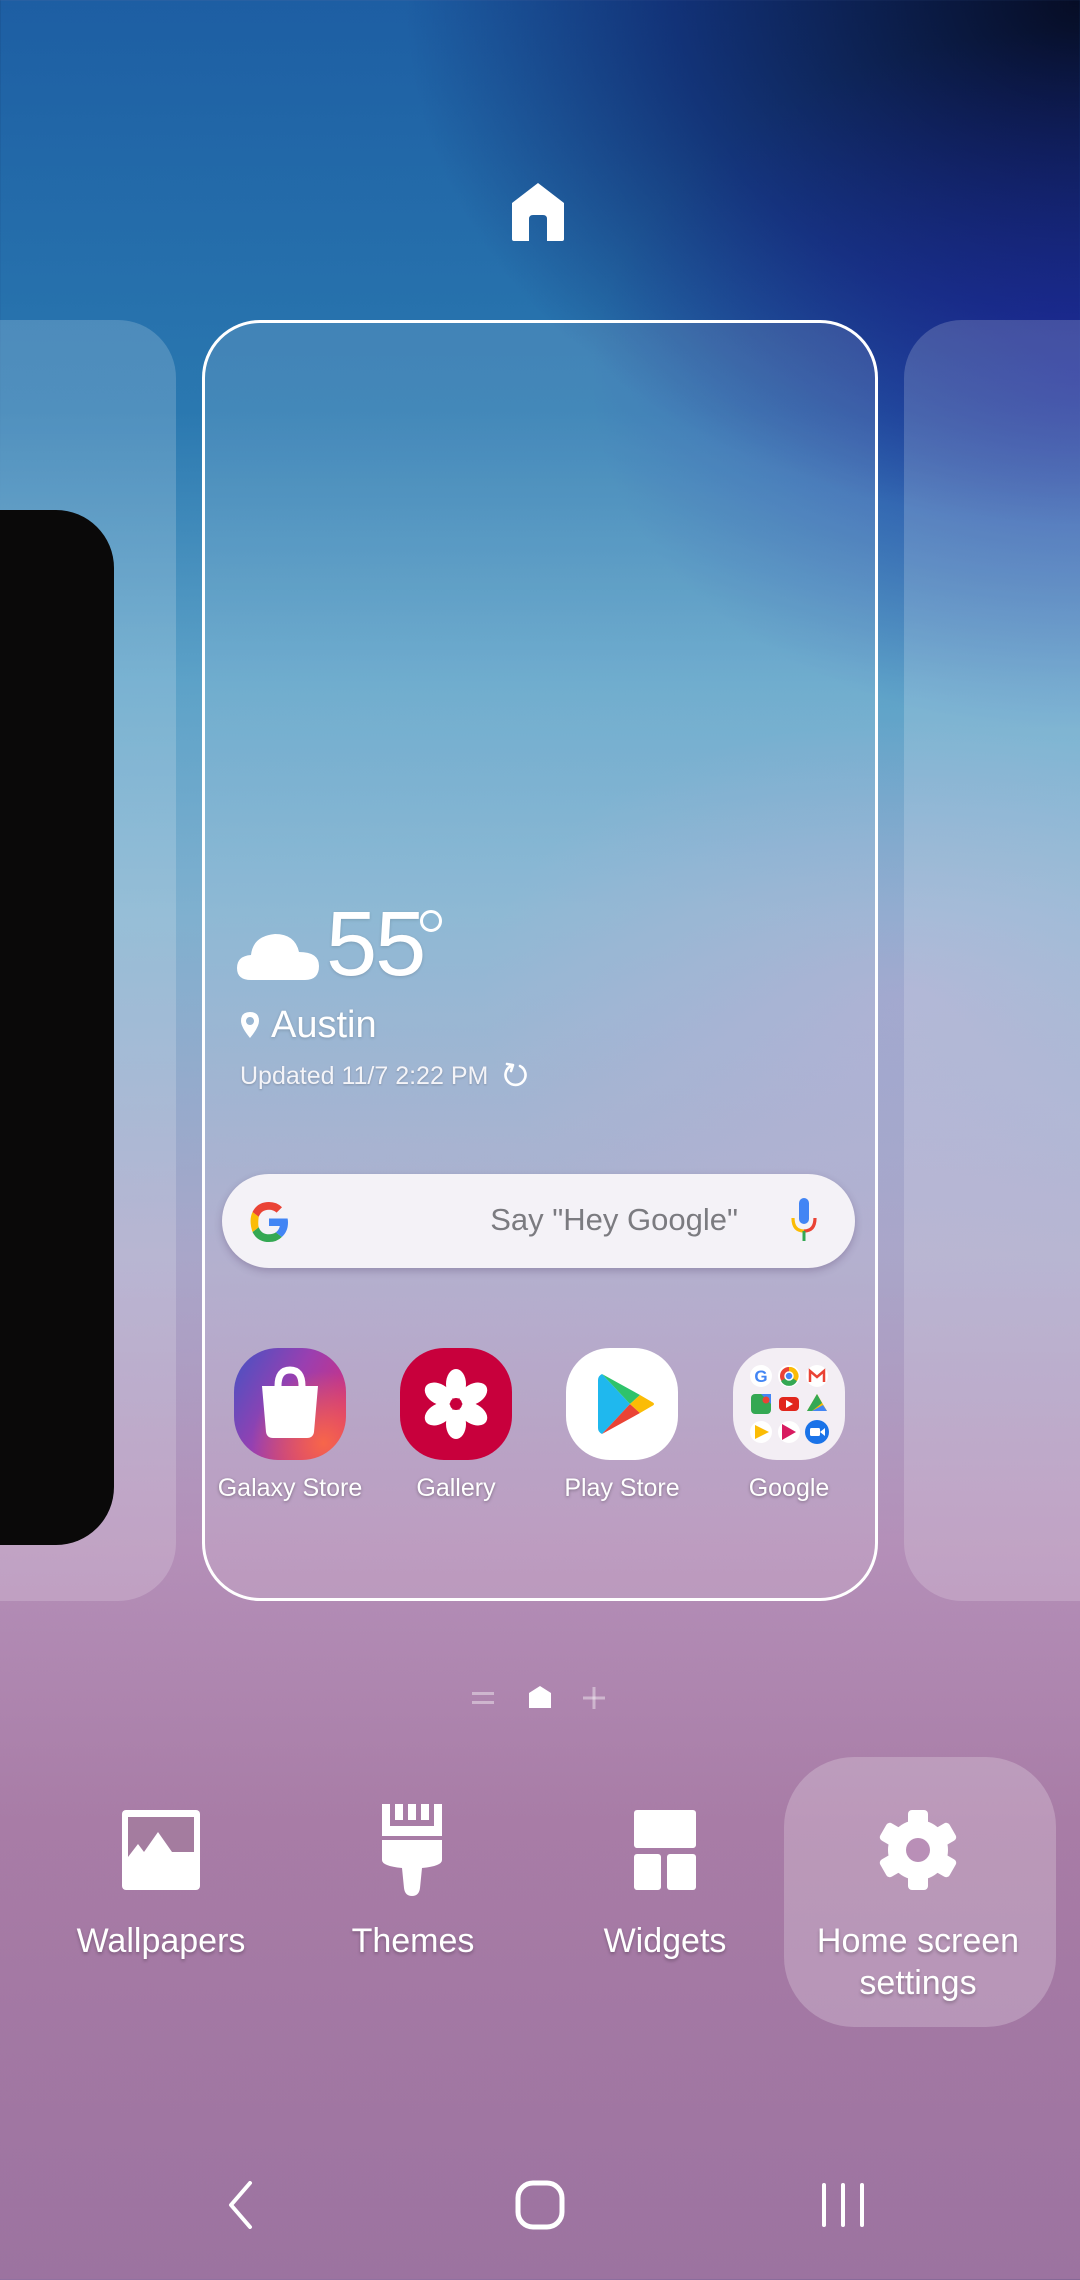 The image size is (1080, 2280). What do you see at coordinates (364, 1076) in the screenshot?
I see `weather-updated-time: Updated 11/7 2:22 PM` at bounding box center [364, 1076].